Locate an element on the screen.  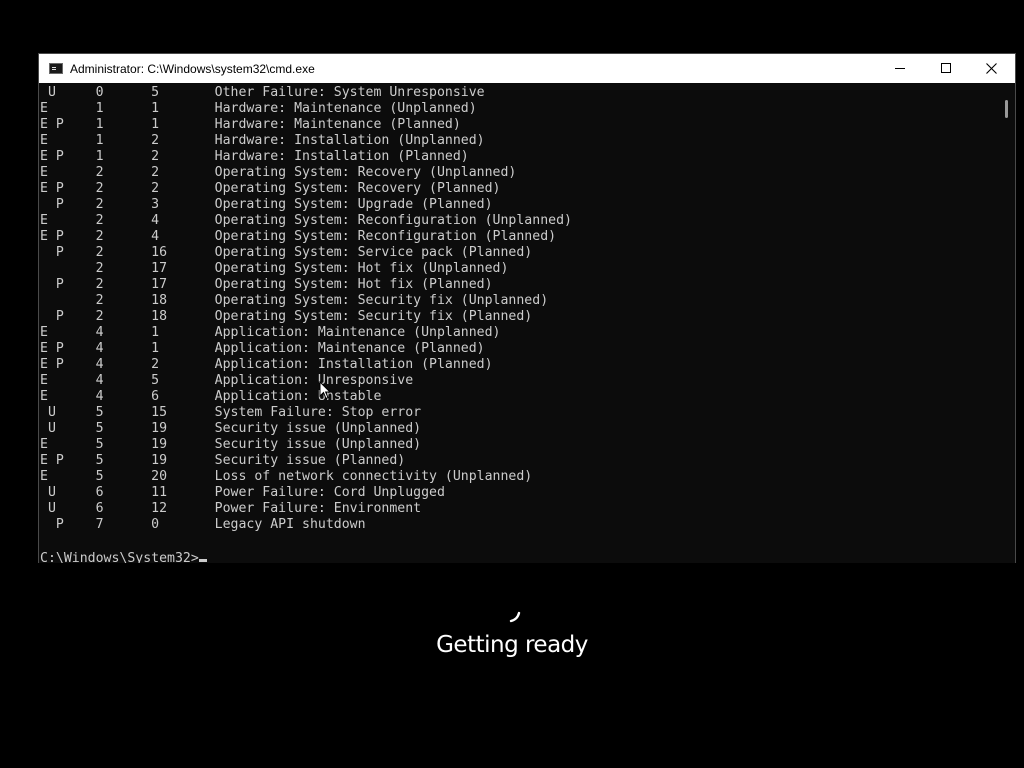
status-message: Getting ready is located at coordinates (512, 645).